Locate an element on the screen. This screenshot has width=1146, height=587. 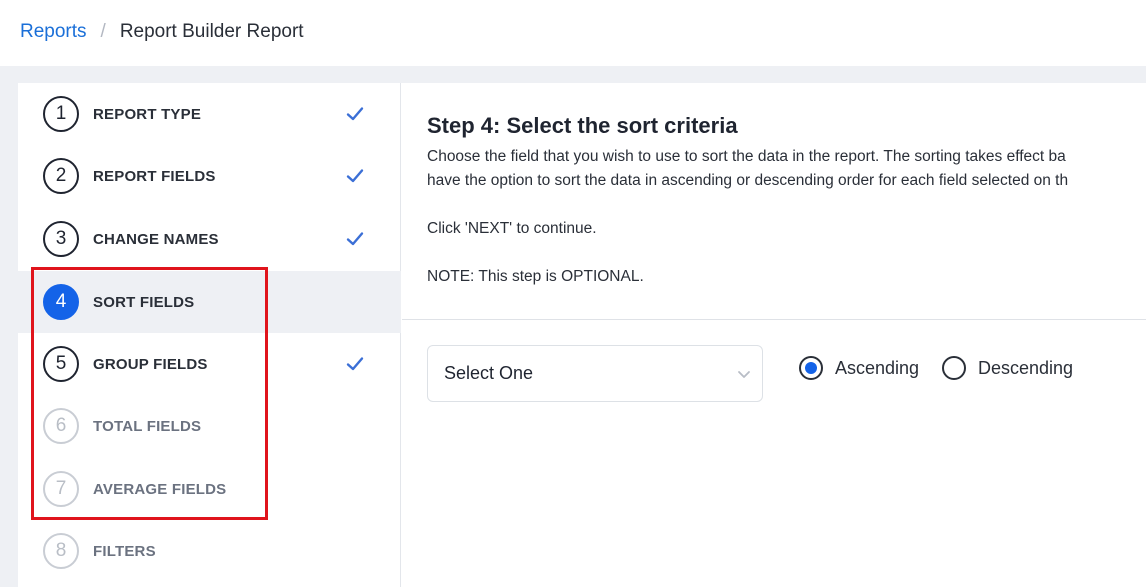
step-label: SORT FIELDS is located at coordinates (144, 302).